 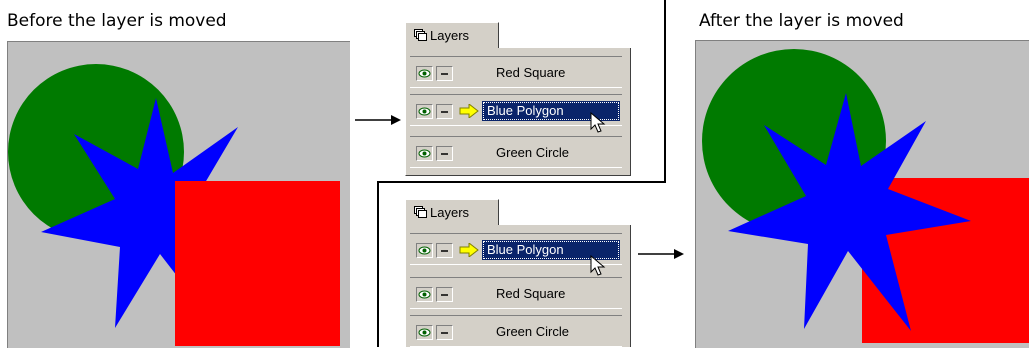 I want to click on layers-list: Blue Polygon Red Square Green Circle, so click(x=518, y=286).